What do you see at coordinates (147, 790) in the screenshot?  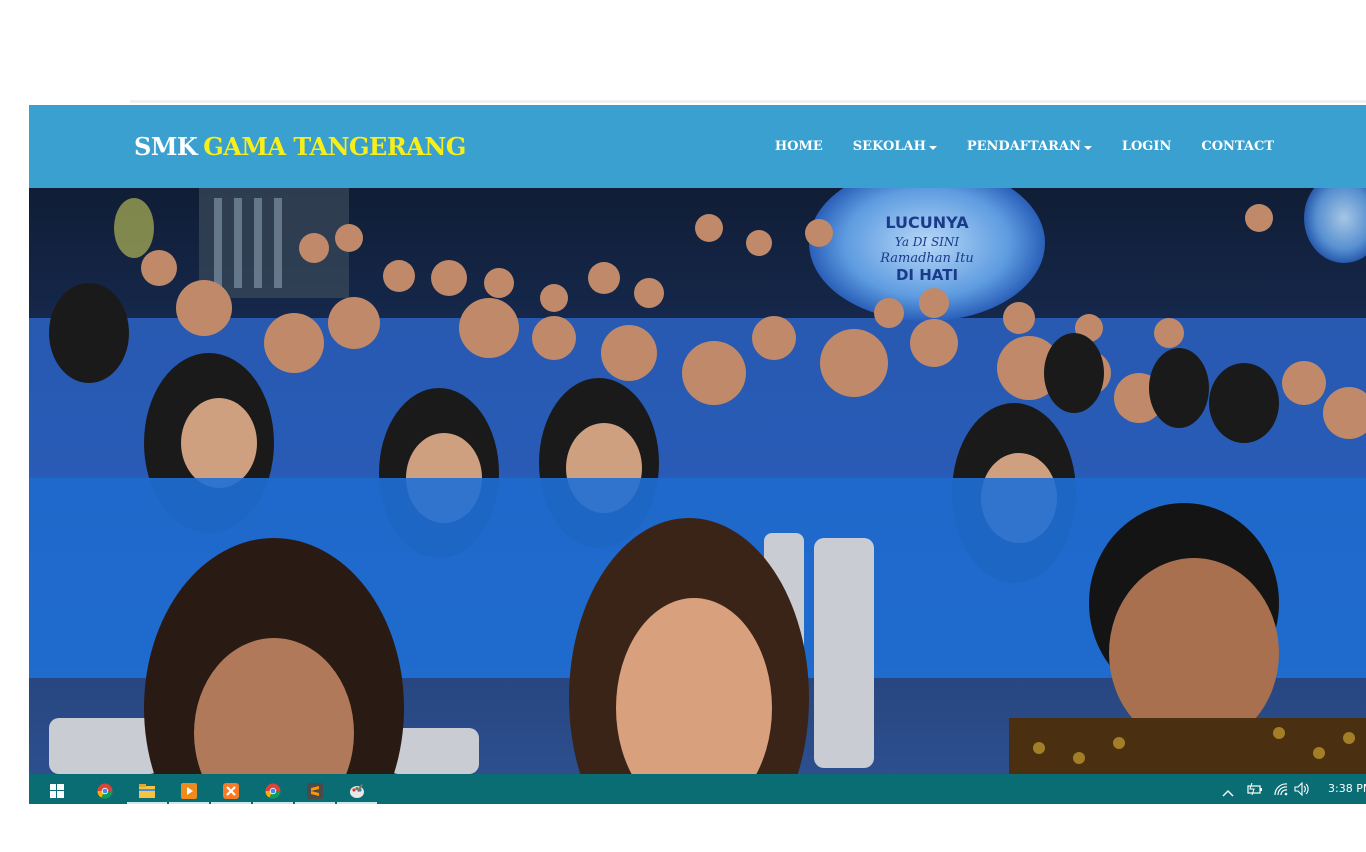 I see `file-explorer-icon` at bounding box center [147, 790].